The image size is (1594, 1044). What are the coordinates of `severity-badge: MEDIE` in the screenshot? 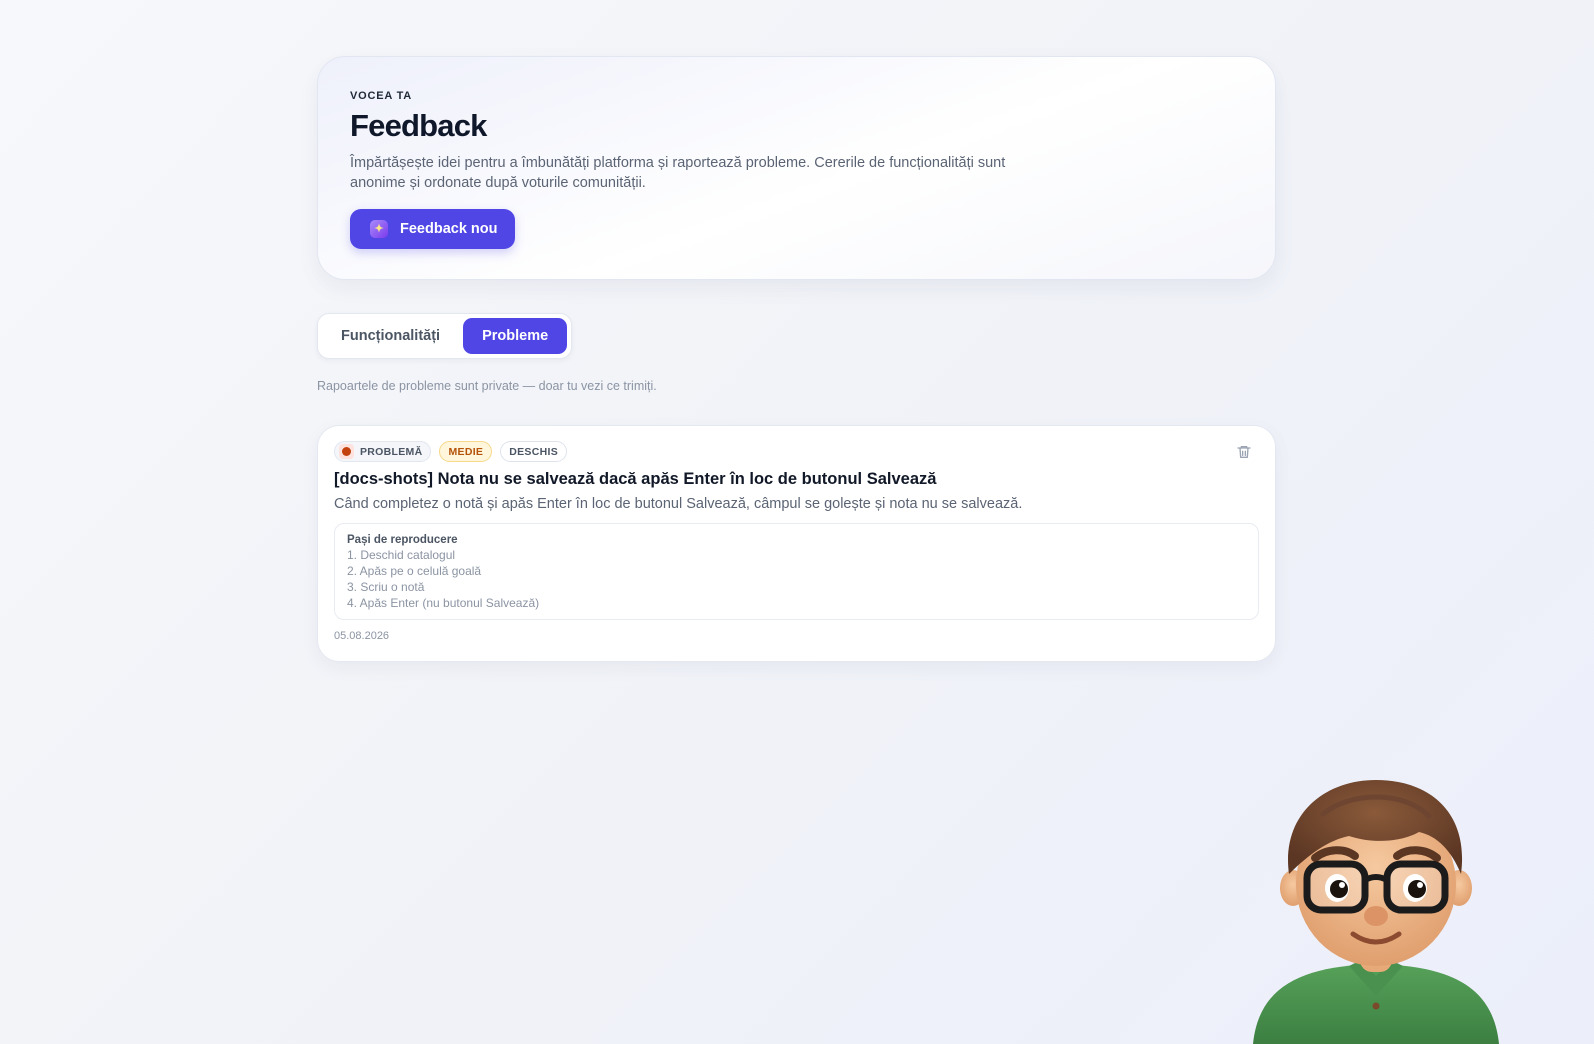 It's located at (466, 451).